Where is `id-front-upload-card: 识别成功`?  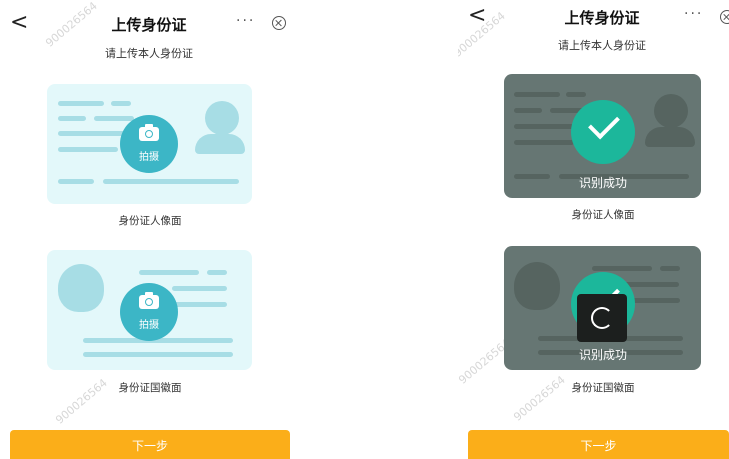 id-front-upload-card: 识别成功 is located at coordinates (602, 136).